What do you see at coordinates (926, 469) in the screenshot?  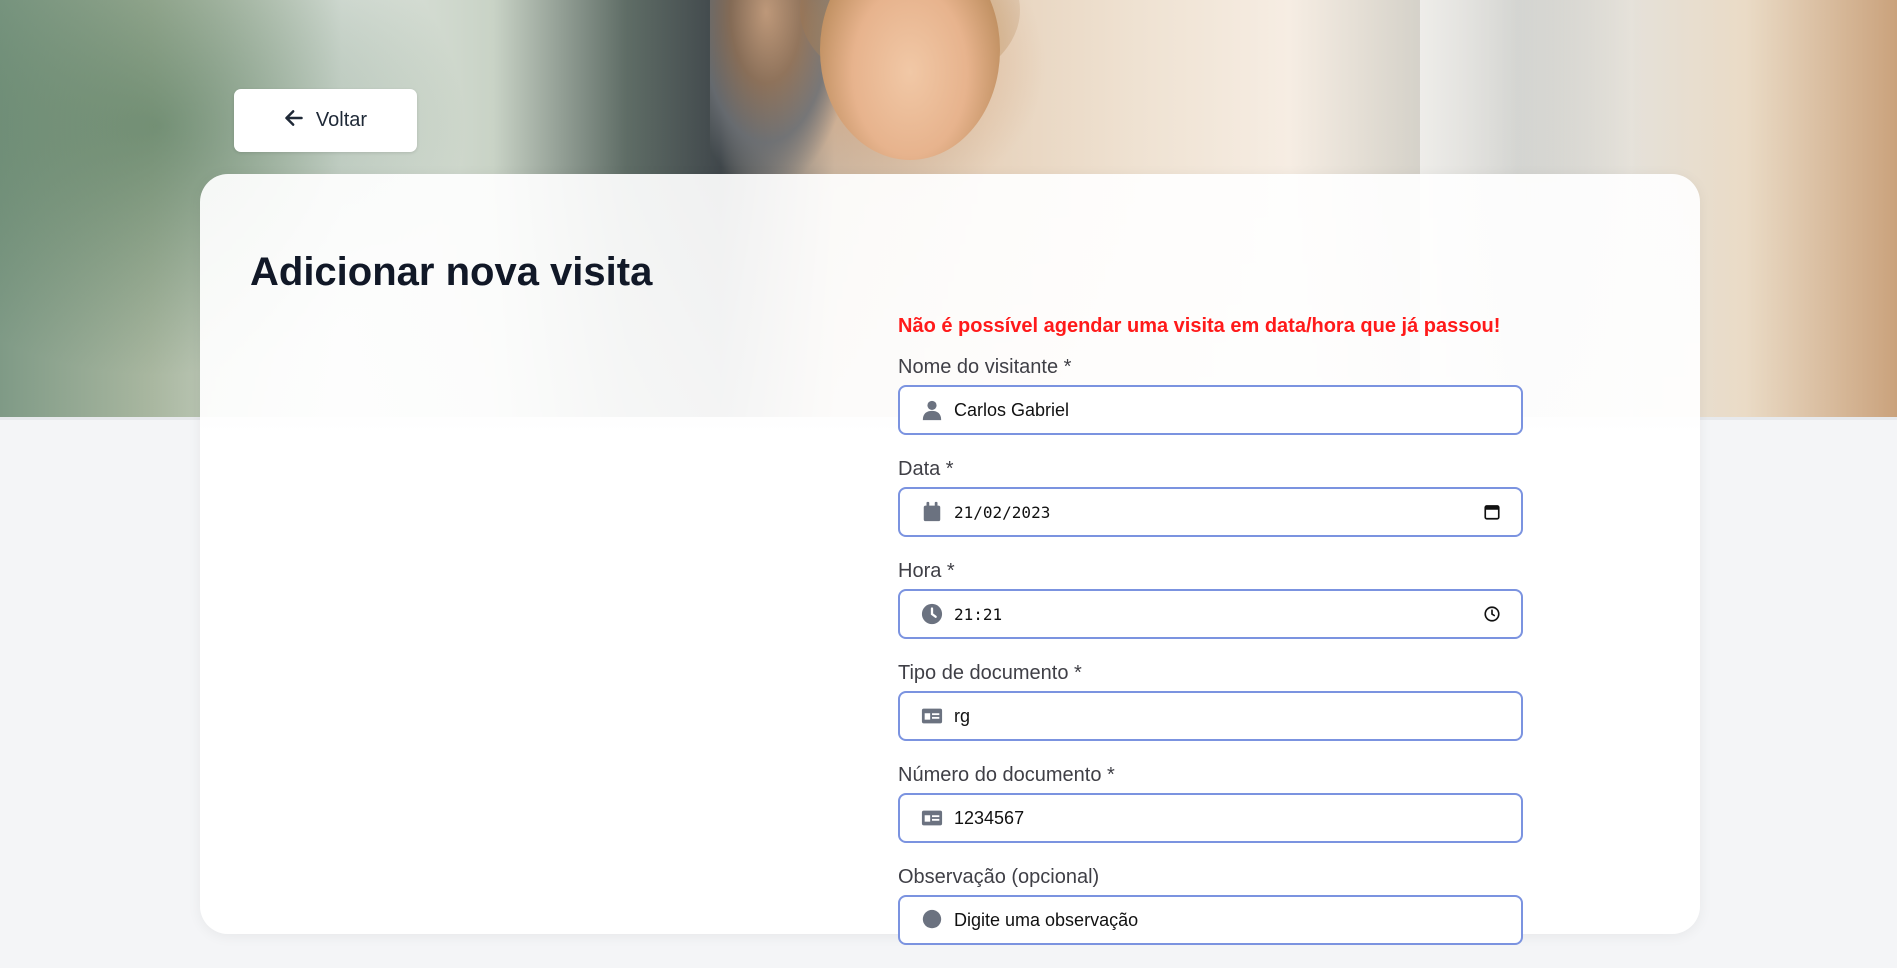 I see `date-label: Data *` at bounding box center [926, 469].